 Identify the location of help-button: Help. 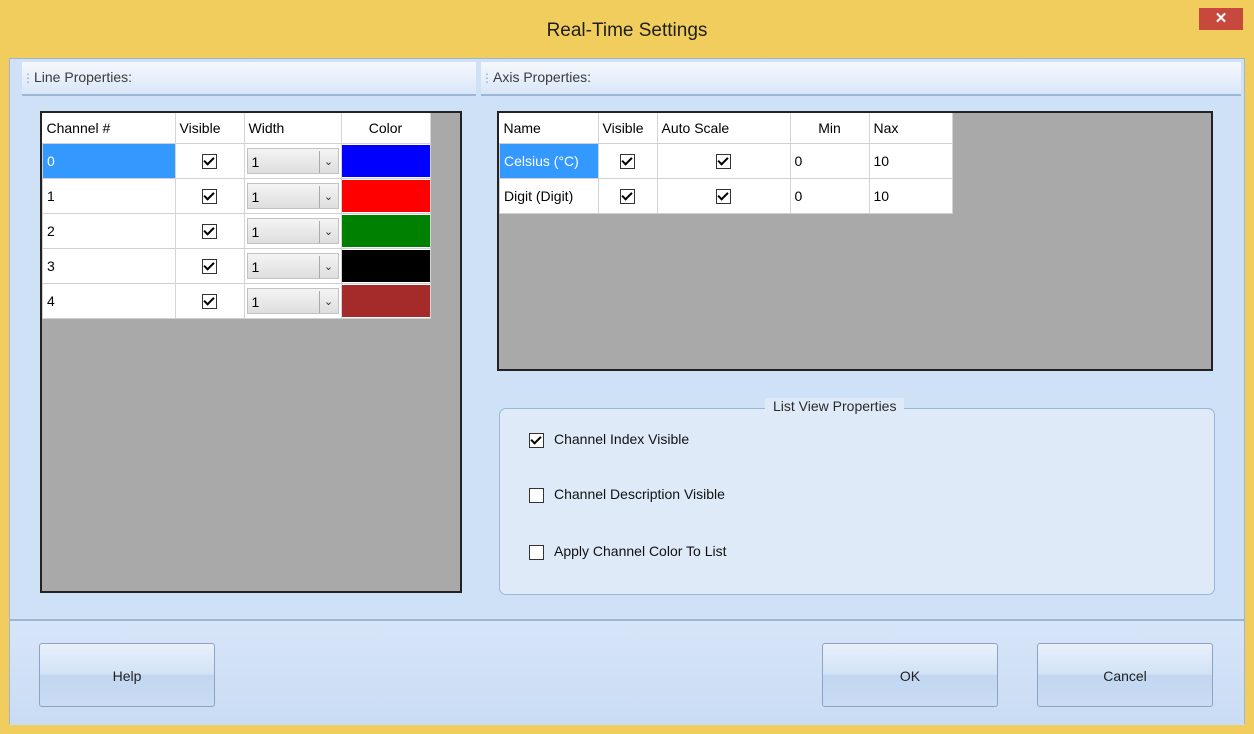
(127, 675).